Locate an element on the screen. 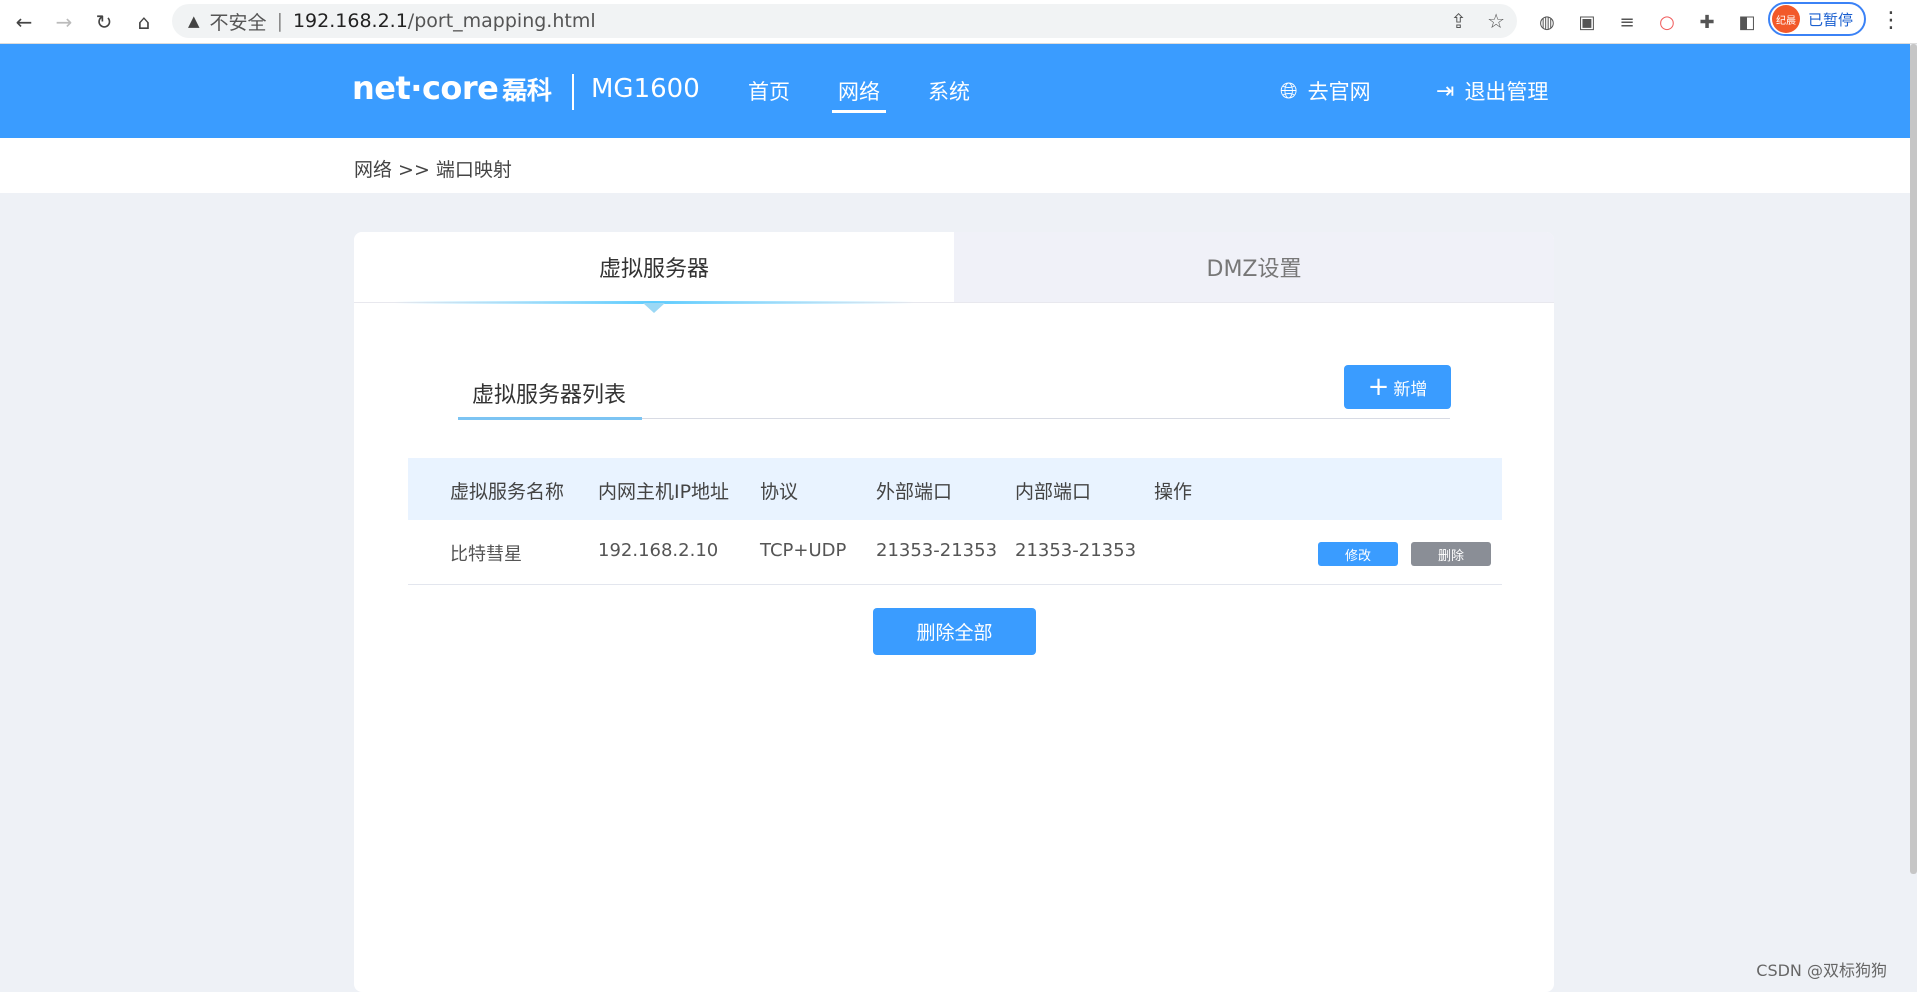  edit-button: 修改 is located at coordinates (1358, 554).